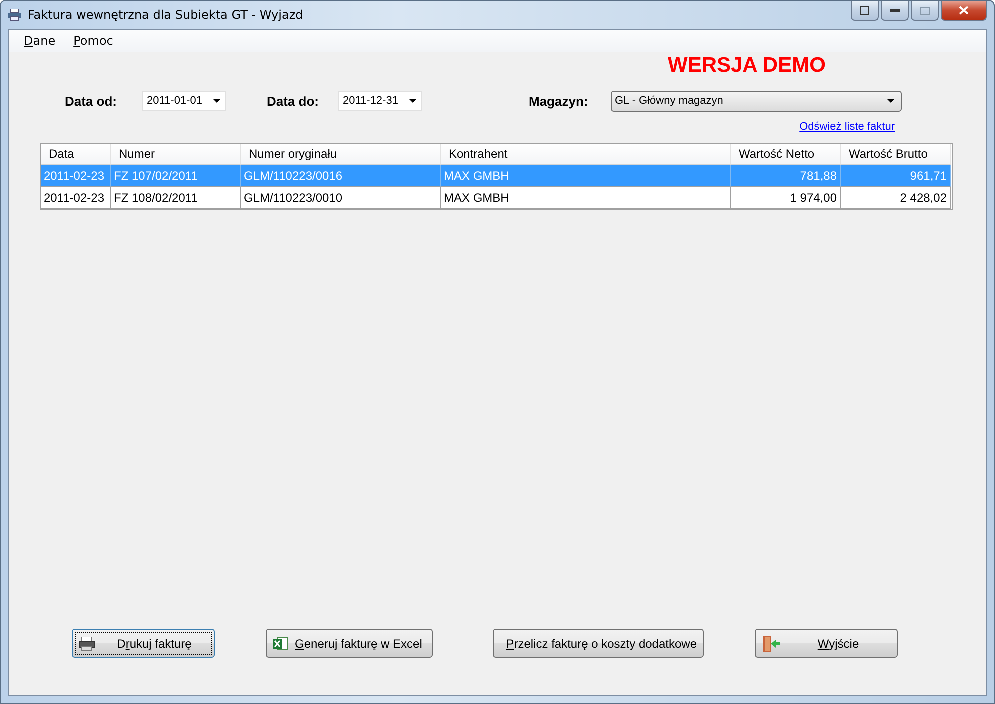 The image size is (995, 704). What do you see at coordinates (176, 176) in the screenshot?
I see `table-cell: FZ 107/02/2011` at bounding box center [176, 176].